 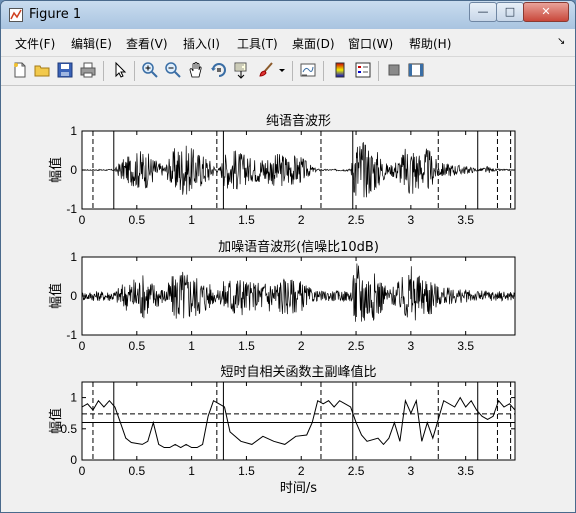 I want to click on save-icon, so click(x=65, y=70).